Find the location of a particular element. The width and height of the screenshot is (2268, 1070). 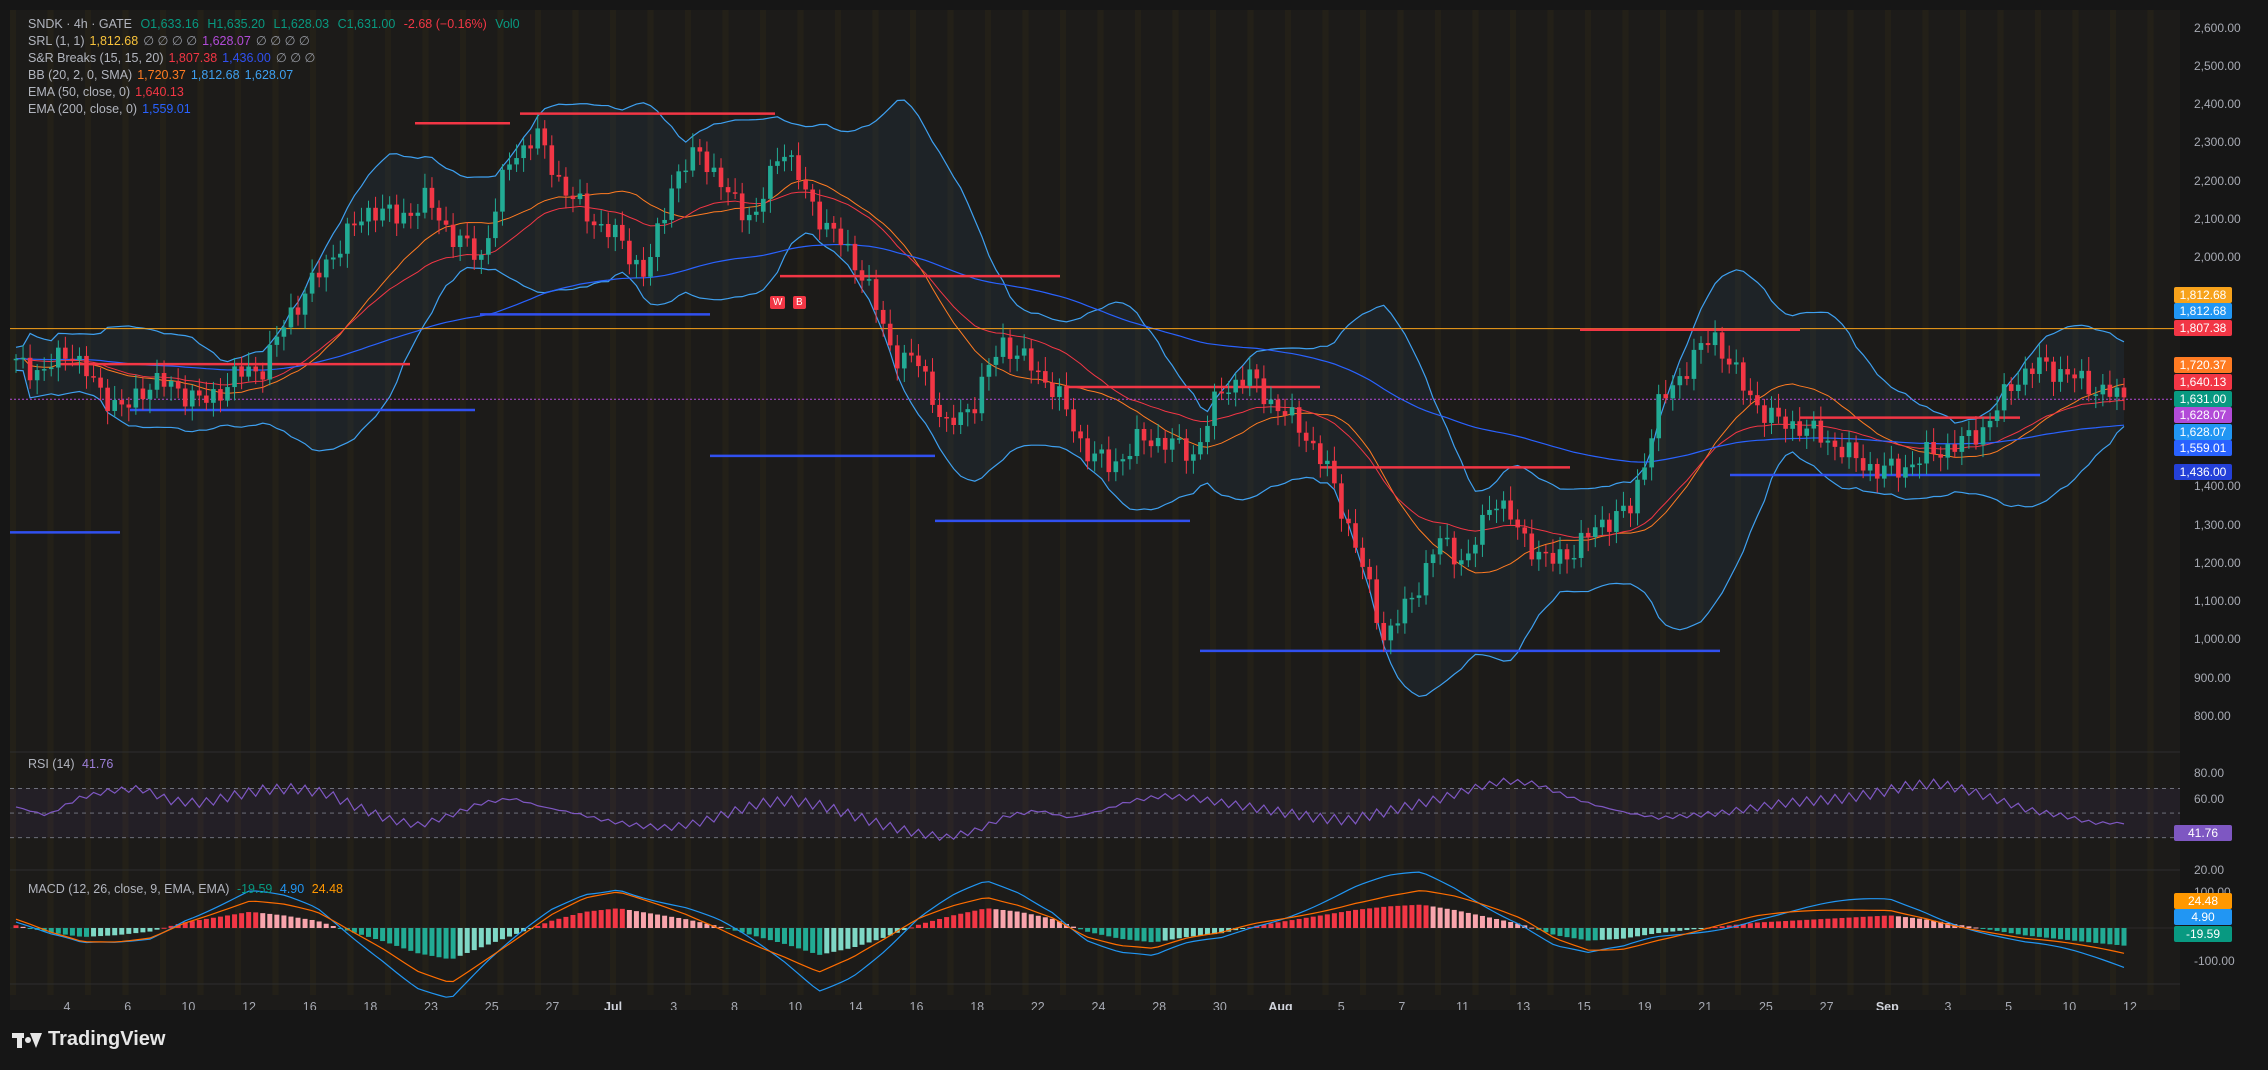

signal-label-b: B is located at coordinates (799, 302).